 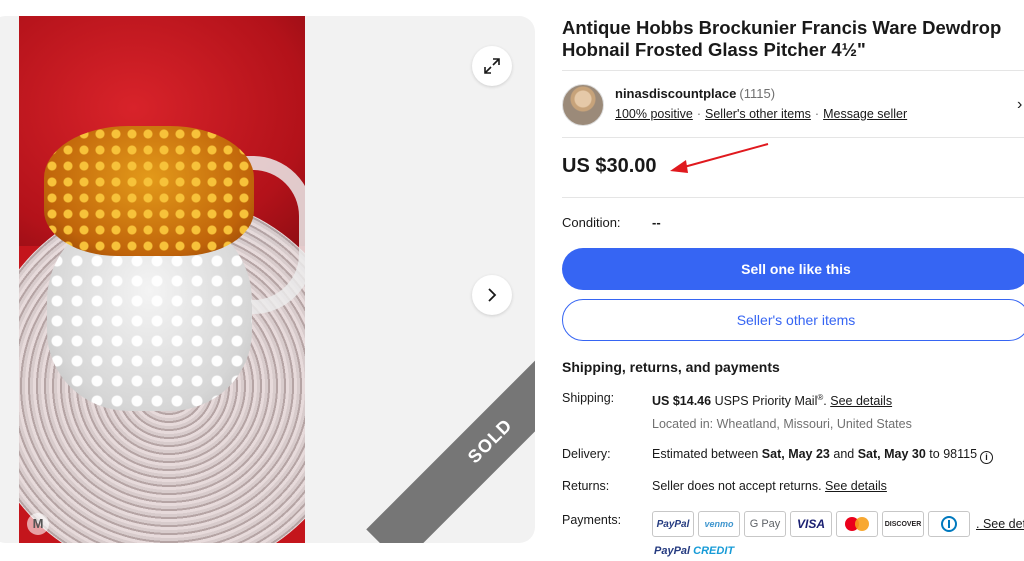 I want to click on paypal-credit-brand: PayPal, so click(x=672, y=551).